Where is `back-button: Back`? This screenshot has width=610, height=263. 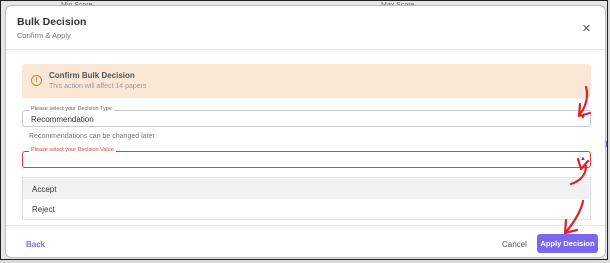 back-button: Back is located at coordinates (35, 244).